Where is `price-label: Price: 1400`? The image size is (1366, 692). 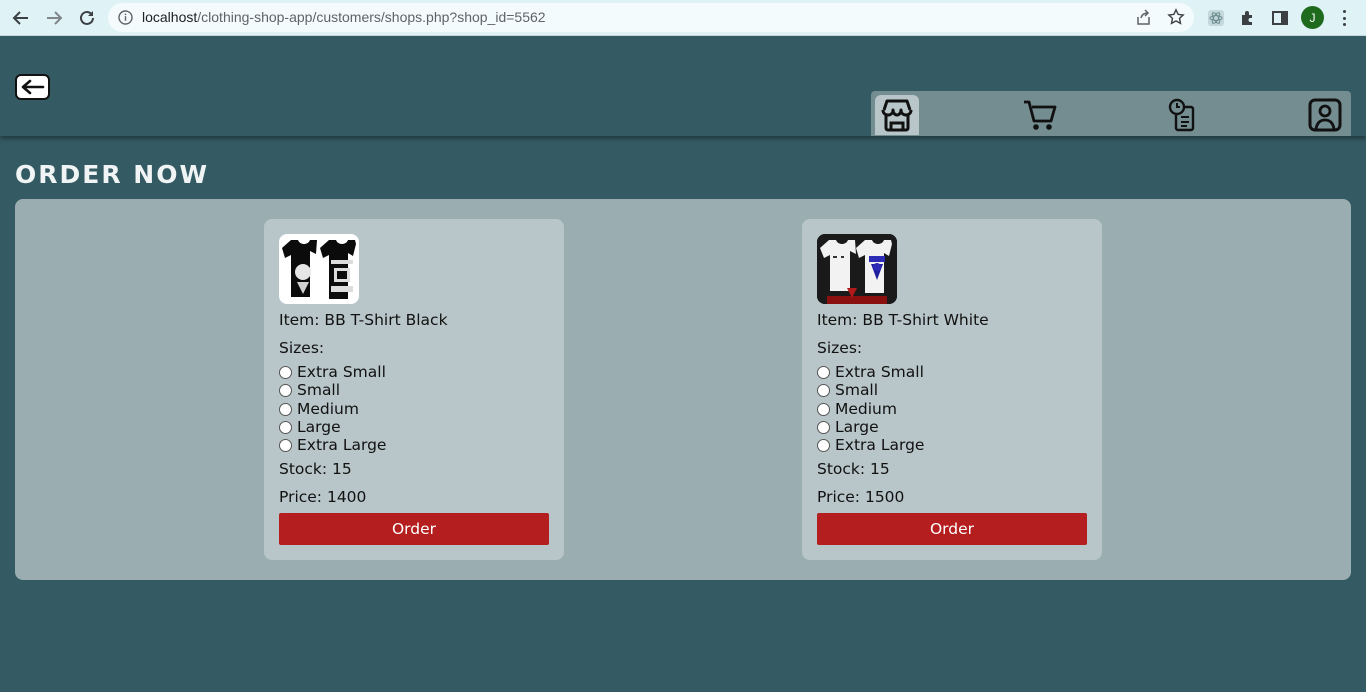 price-label: Price: 1400 is located at coordinates (323, 497).